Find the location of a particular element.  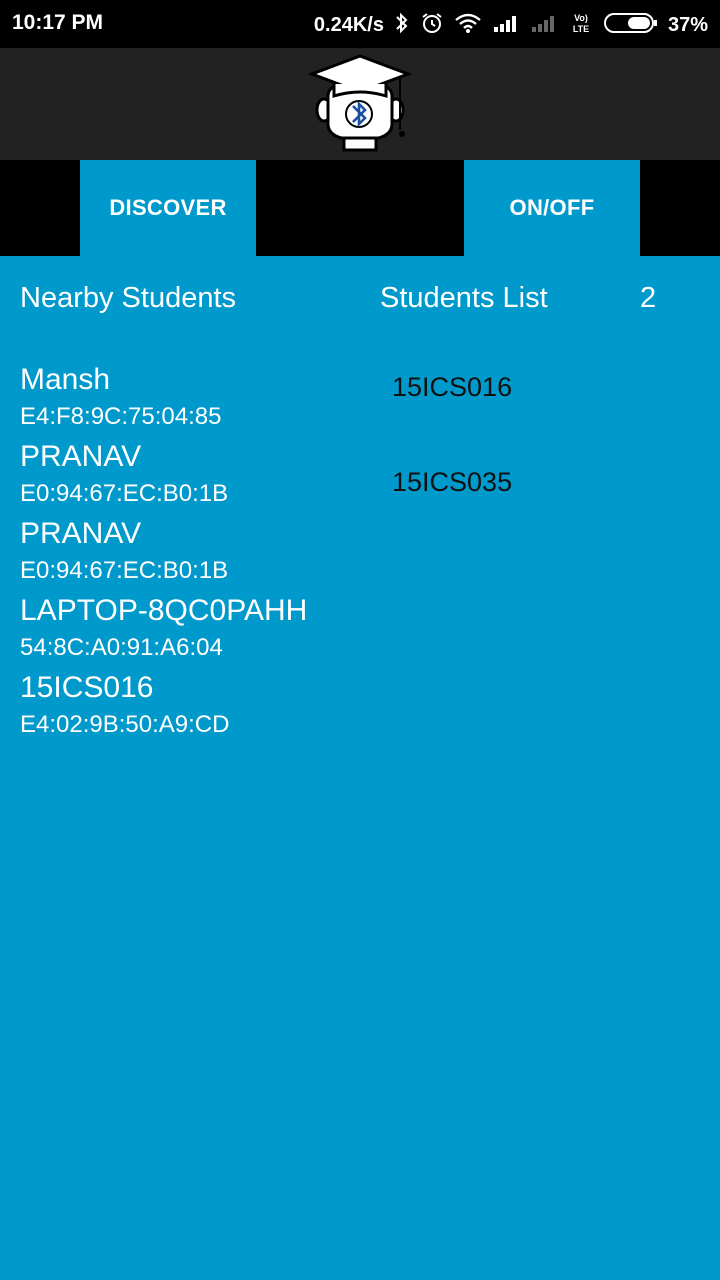

device-mac: E4:02:9B:50:A9:CD is located at coordinates (125, 724).